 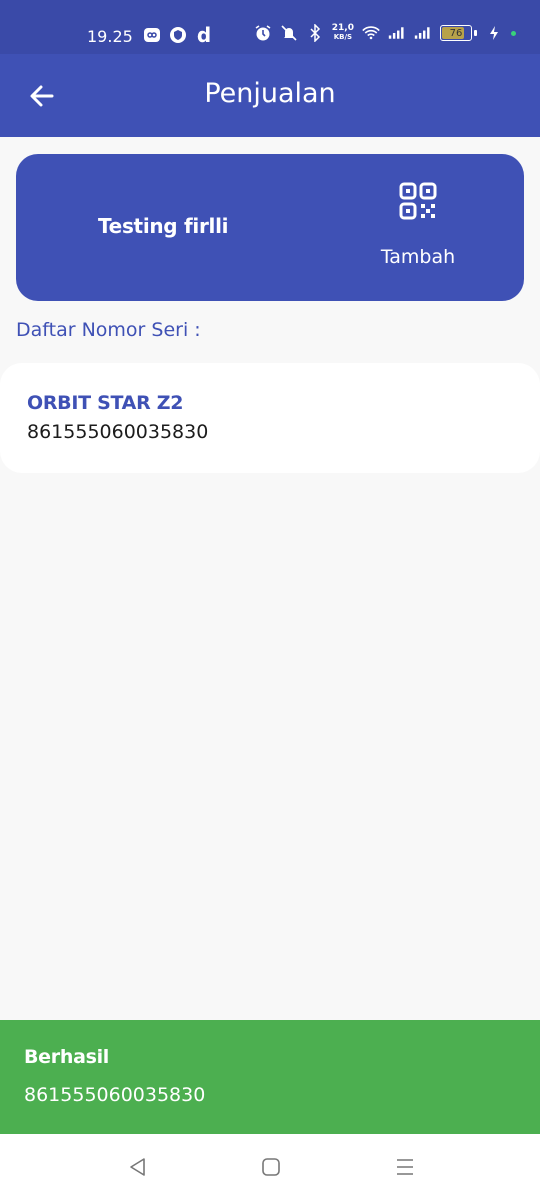 What do you see at coordinates (105, 403) in the screenshot?
I see `item-product-name: ORBIT STAR Z2` at bounding box center [105, 403].